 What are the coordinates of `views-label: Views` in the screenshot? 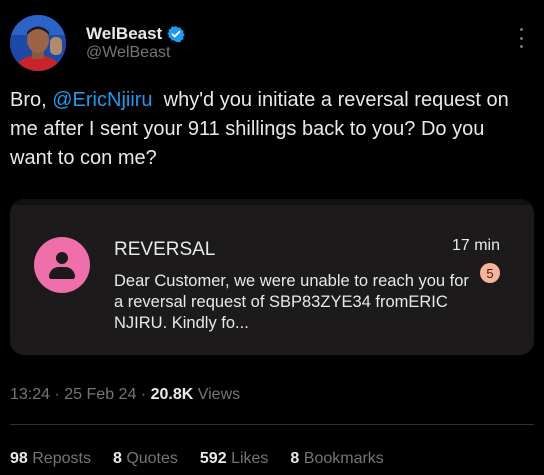 It's located at (219, 394).